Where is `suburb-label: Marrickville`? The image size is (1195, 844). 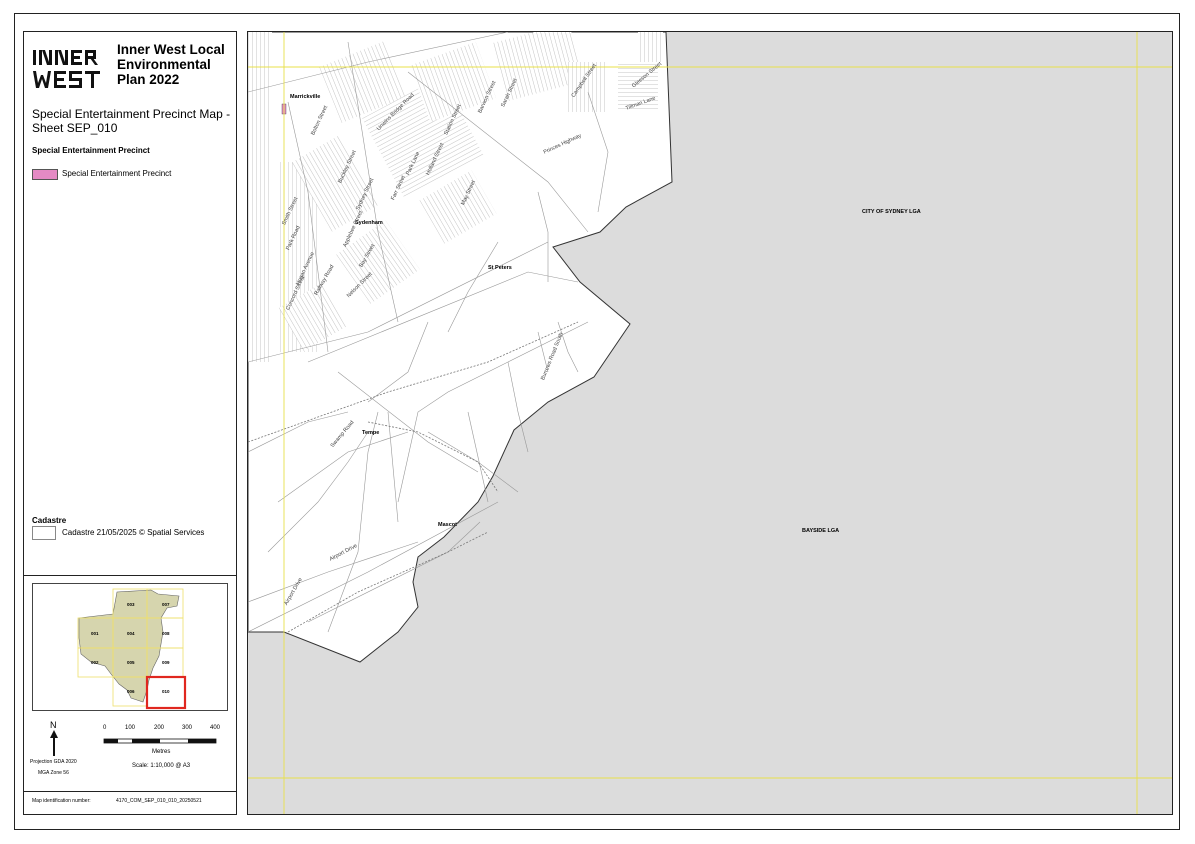 suburb-label: Marrickville is located at coordinates (305, 97).